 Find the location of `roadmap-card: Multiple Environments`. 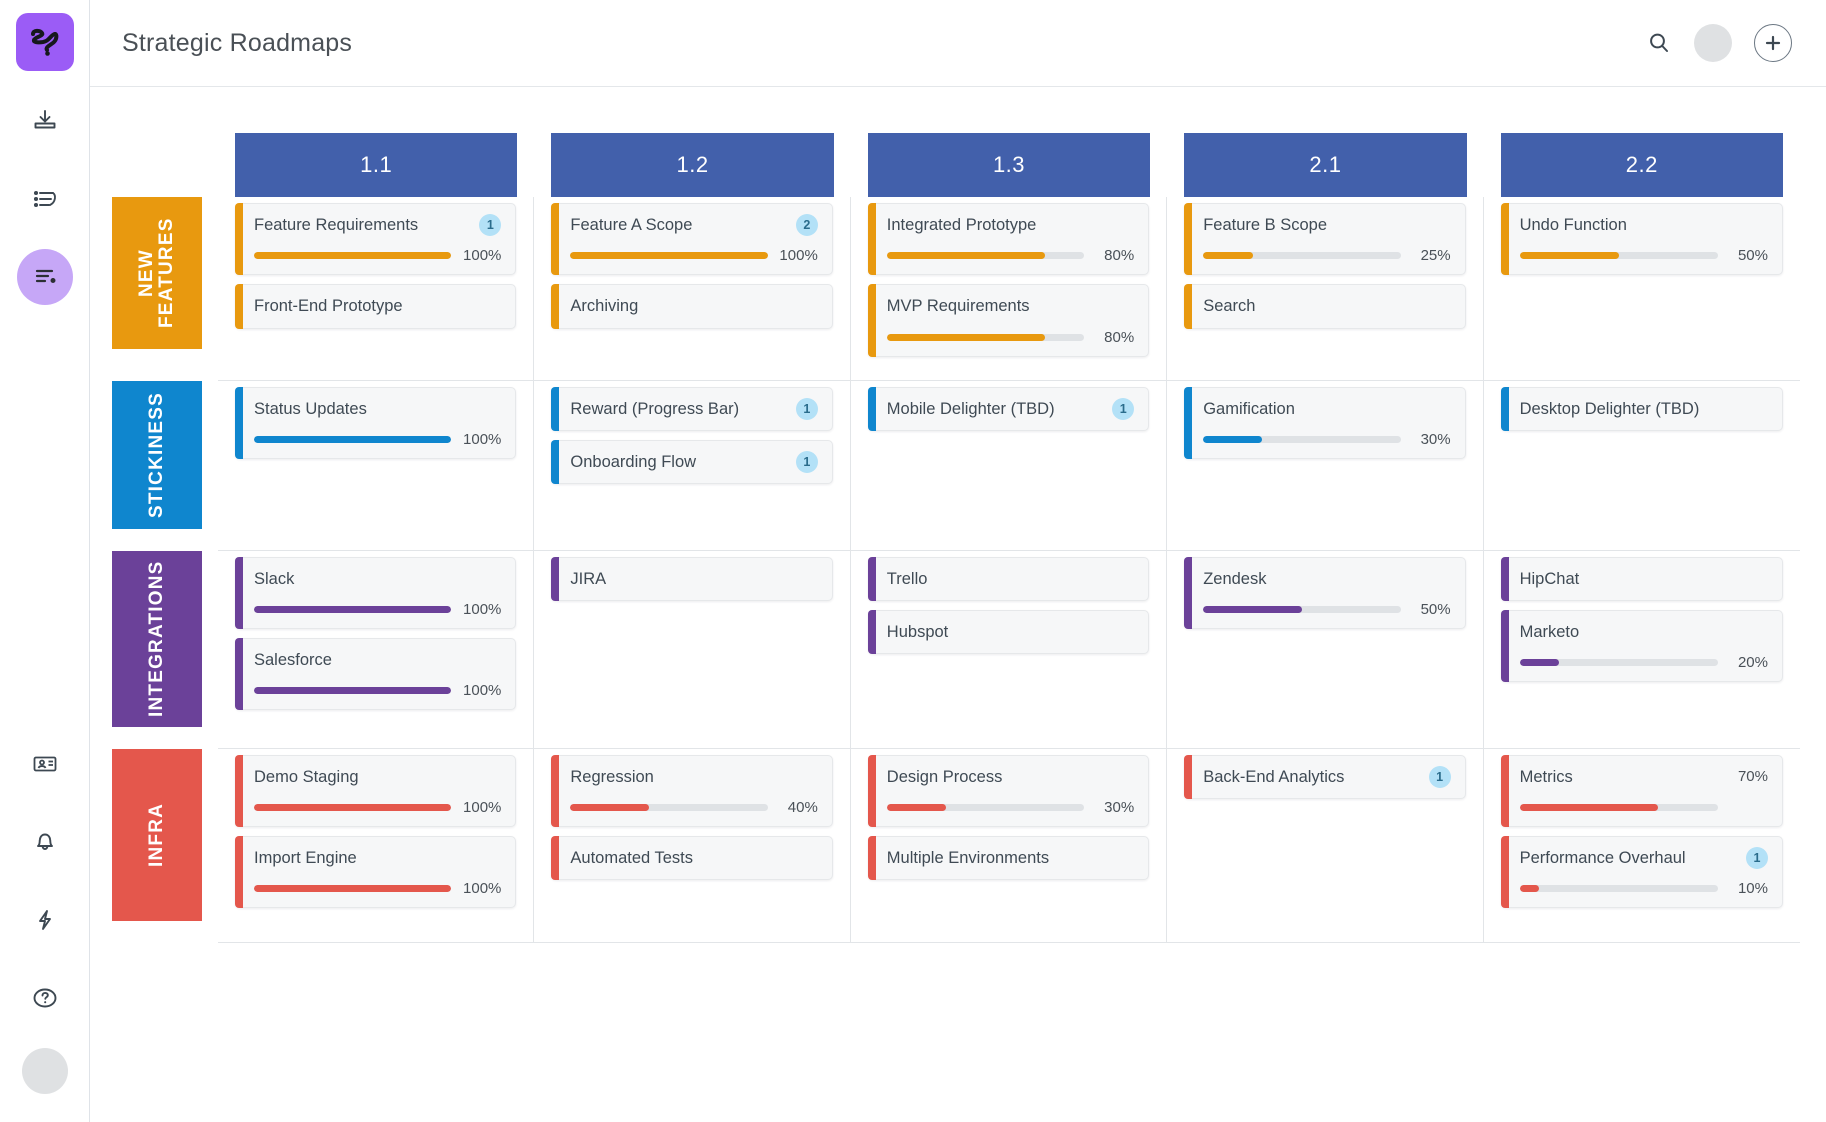

roadmap-card: Multiple Environments is located at coordinates (1008, 858).